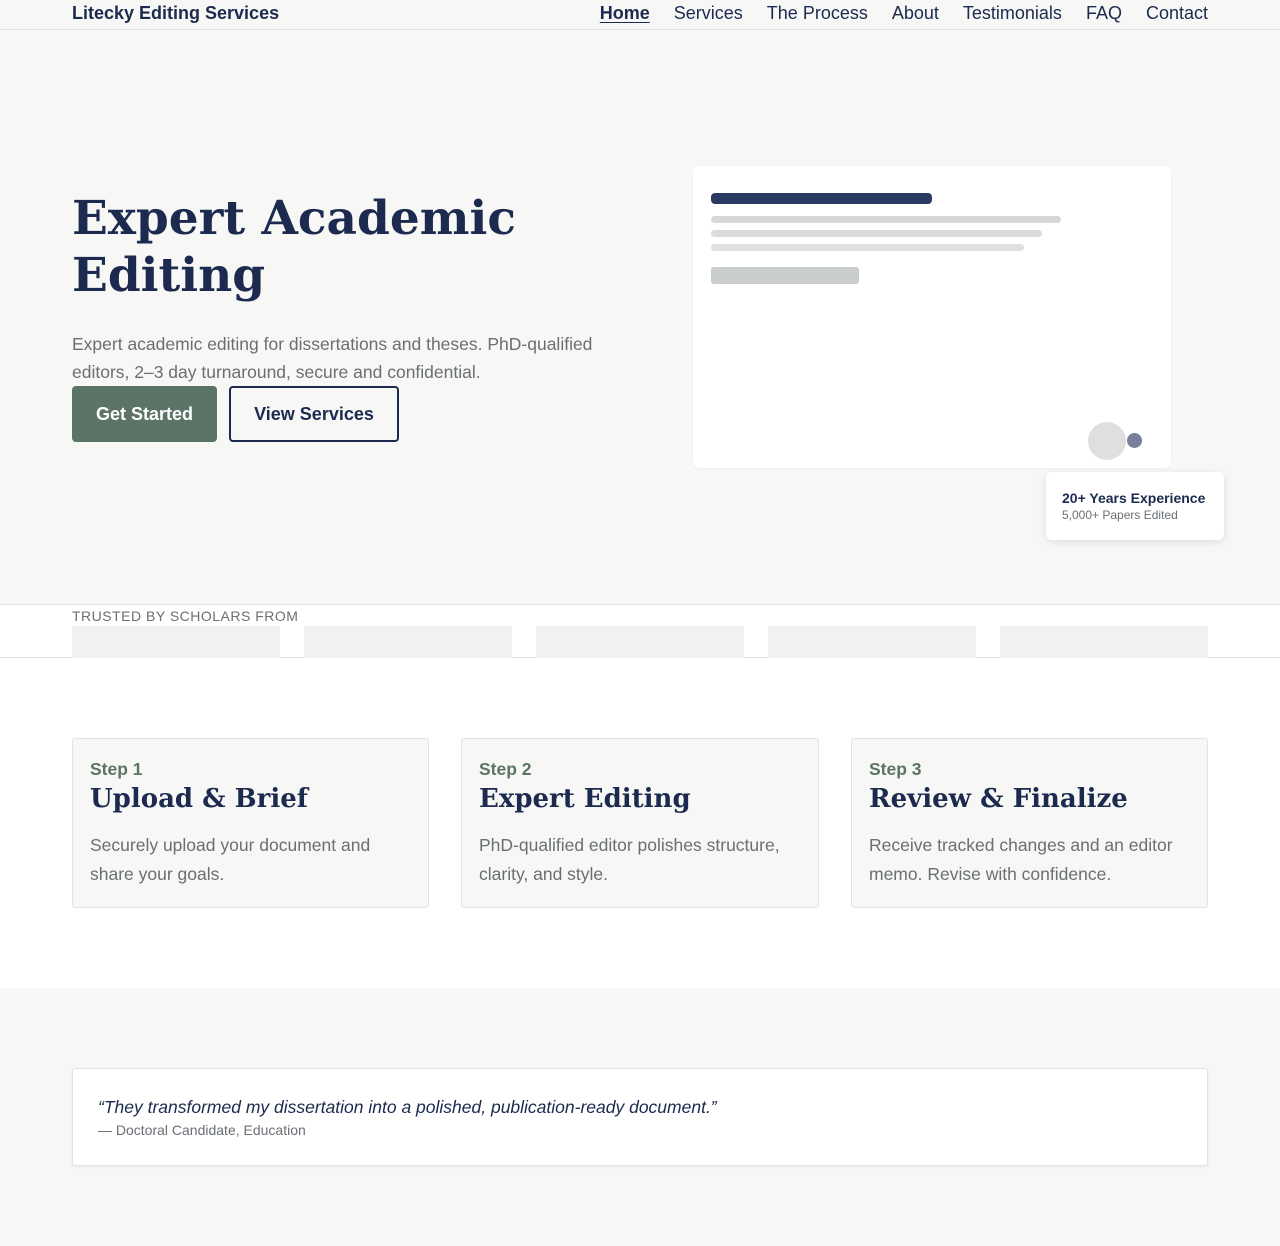  Describe the element at coordinates (202, 1130) in the screenshot. I see `testimonial-attribution: — Doctoral Candidate, Education` at that location.